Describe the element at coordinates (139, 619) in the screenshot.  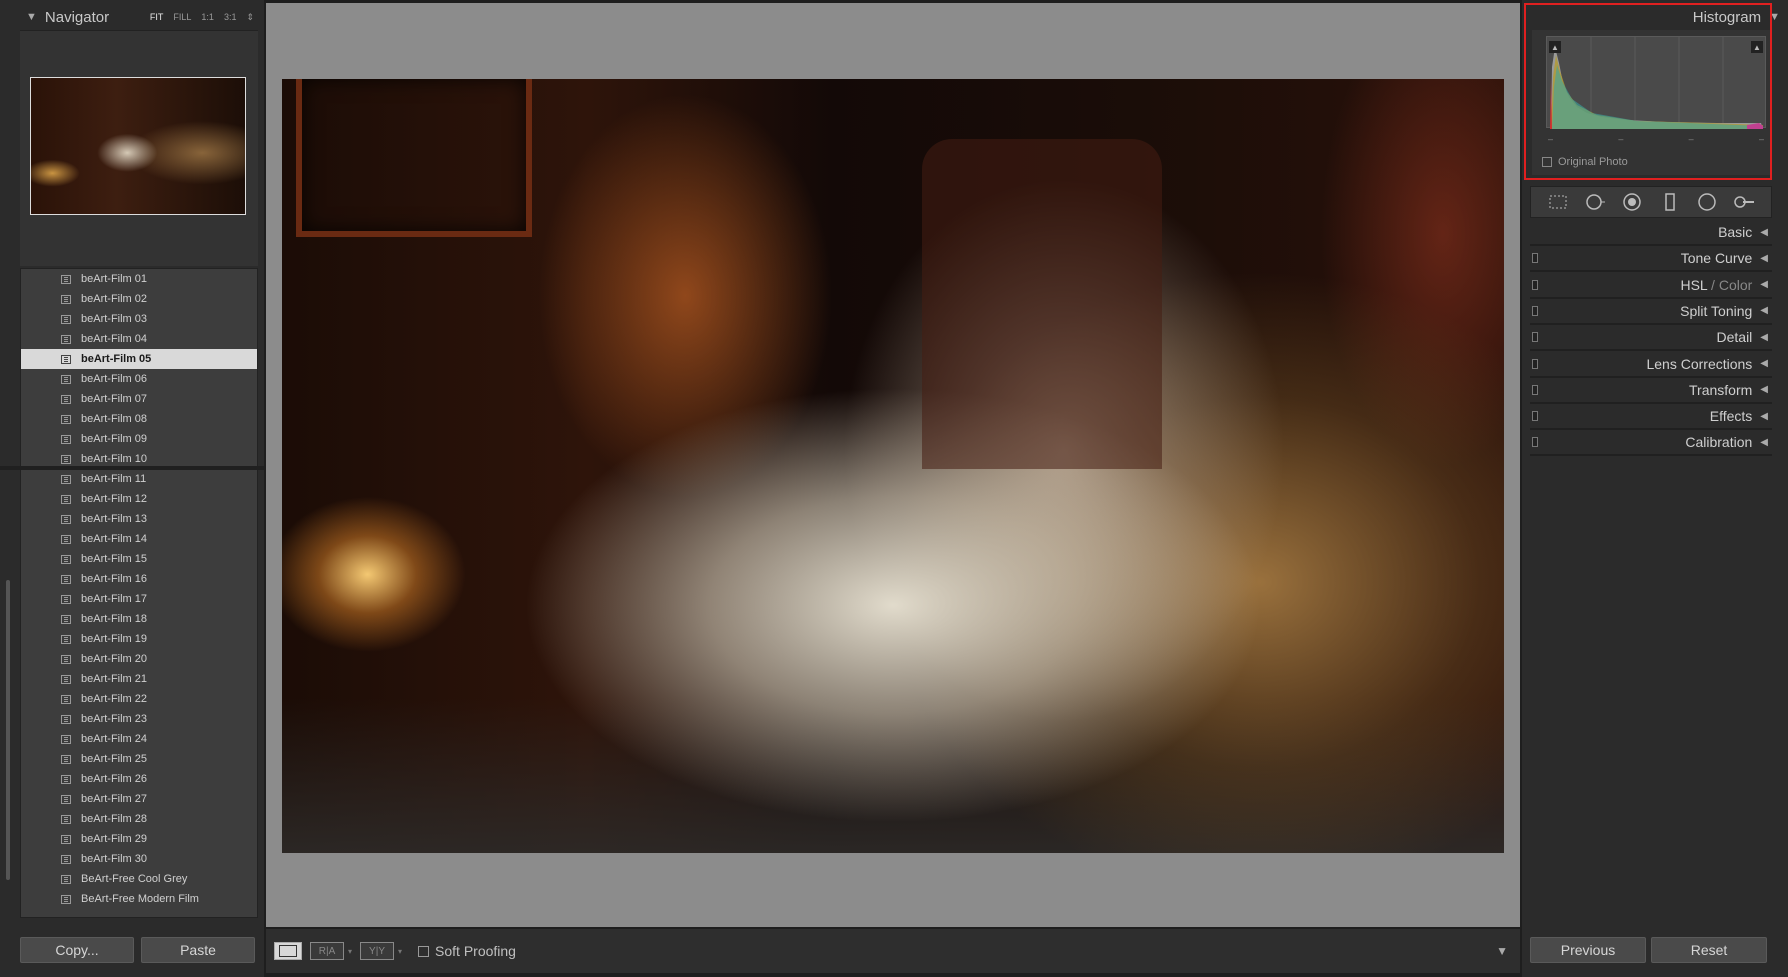
I see `preset-item: beArt-Film 18` at that location.